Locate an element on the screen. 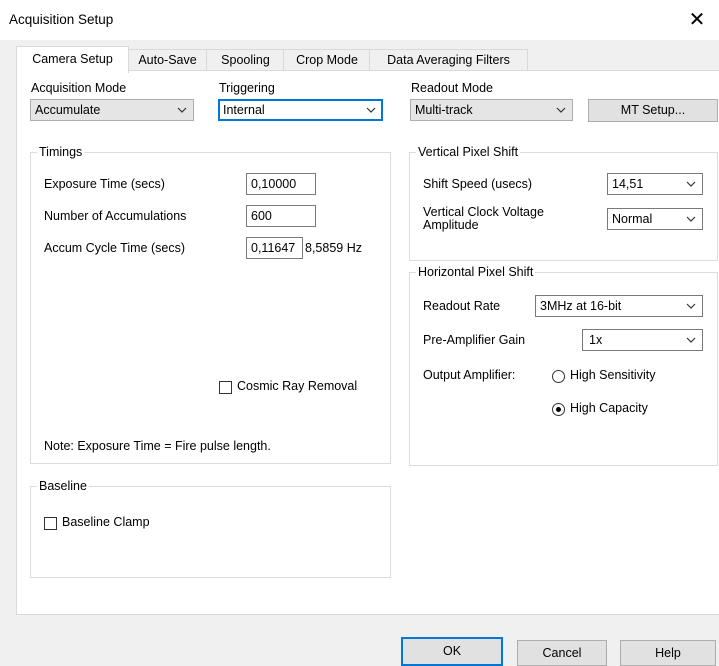  cosmic-ray-checkbox is located at coordinates (225, 387).